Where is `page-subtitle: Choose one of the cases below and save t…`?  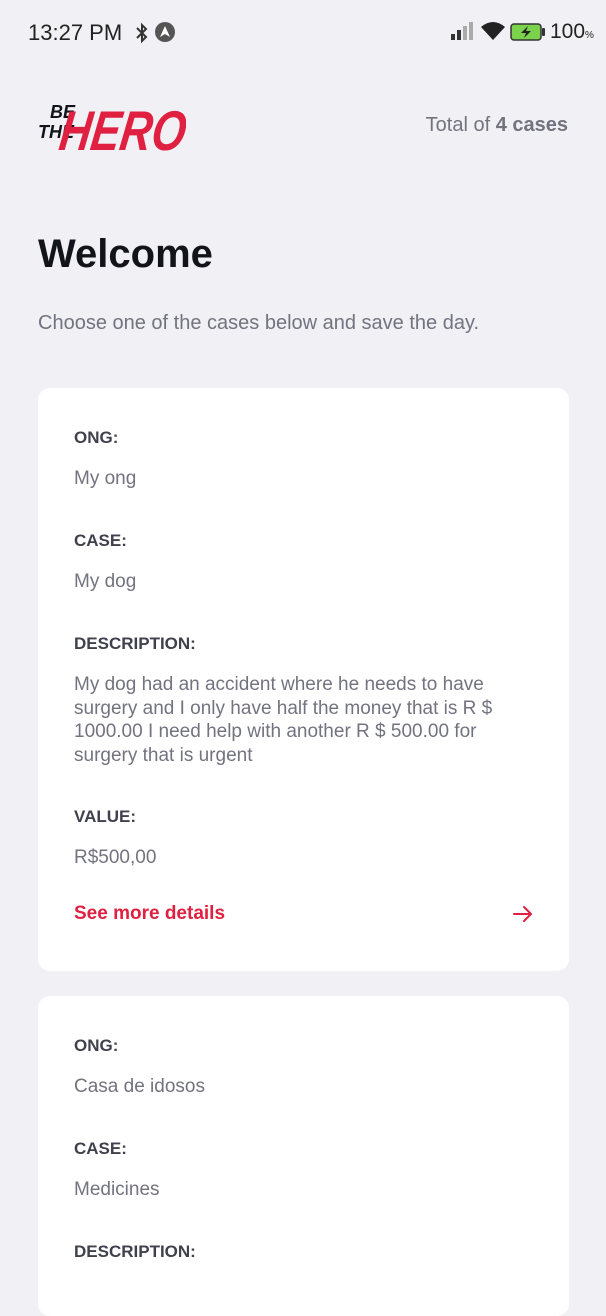 page-subtitle: Choose one of the cases below and save t… is located at coordinates (259, 323).